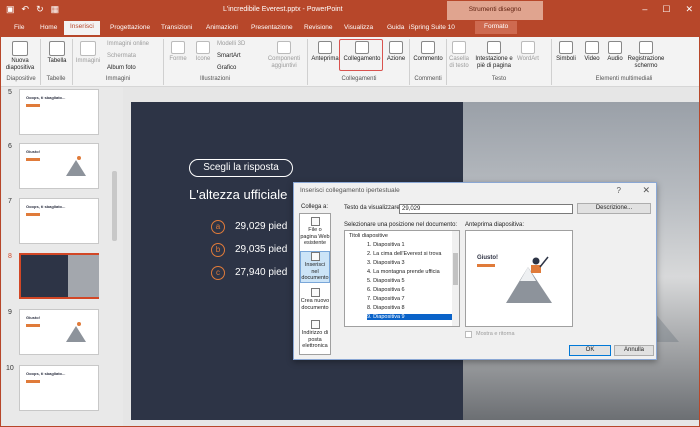  Describe the element at coordinates (121, 68) in the screenshot. I see `album-foto-button: Album foto` at that location.